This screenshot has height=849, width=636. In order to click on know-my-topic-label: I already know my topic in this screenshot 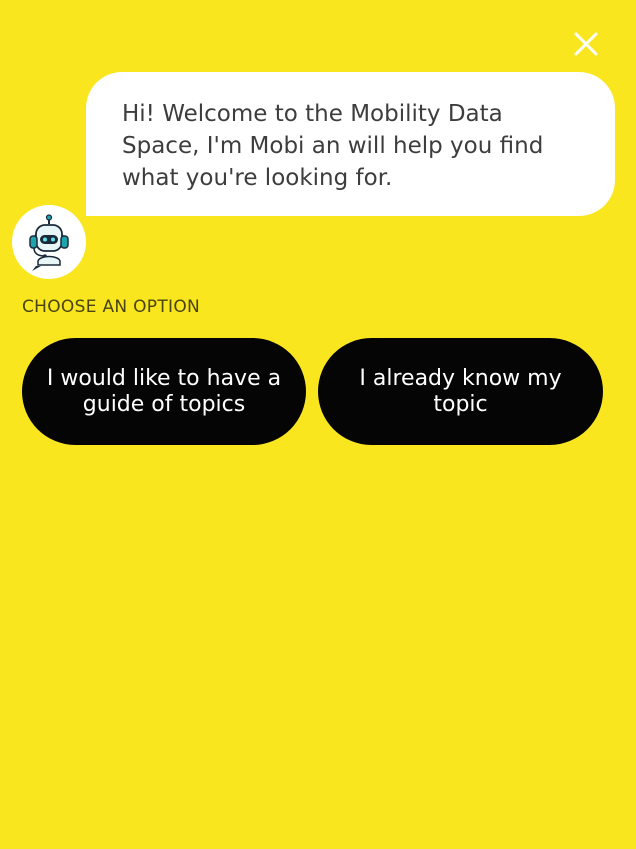, I will do `click(460, 391)`.